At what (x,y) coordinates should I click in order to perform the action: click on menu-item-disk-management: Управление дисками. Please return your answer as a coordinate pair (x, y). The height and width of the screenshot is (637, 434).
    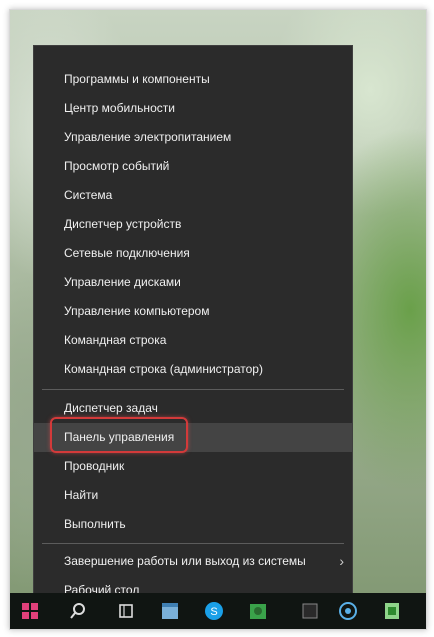
    Looking at the image, I should click on (193, 282).